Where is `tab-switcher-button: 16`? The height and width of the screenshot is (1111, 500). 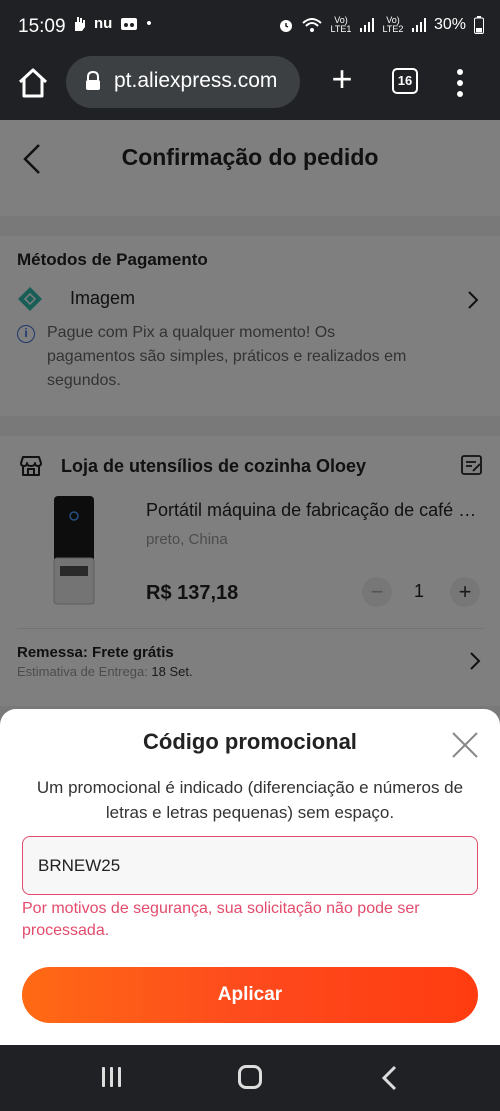 tab-switcher-button: 16 is located at coordinates (405, 81).